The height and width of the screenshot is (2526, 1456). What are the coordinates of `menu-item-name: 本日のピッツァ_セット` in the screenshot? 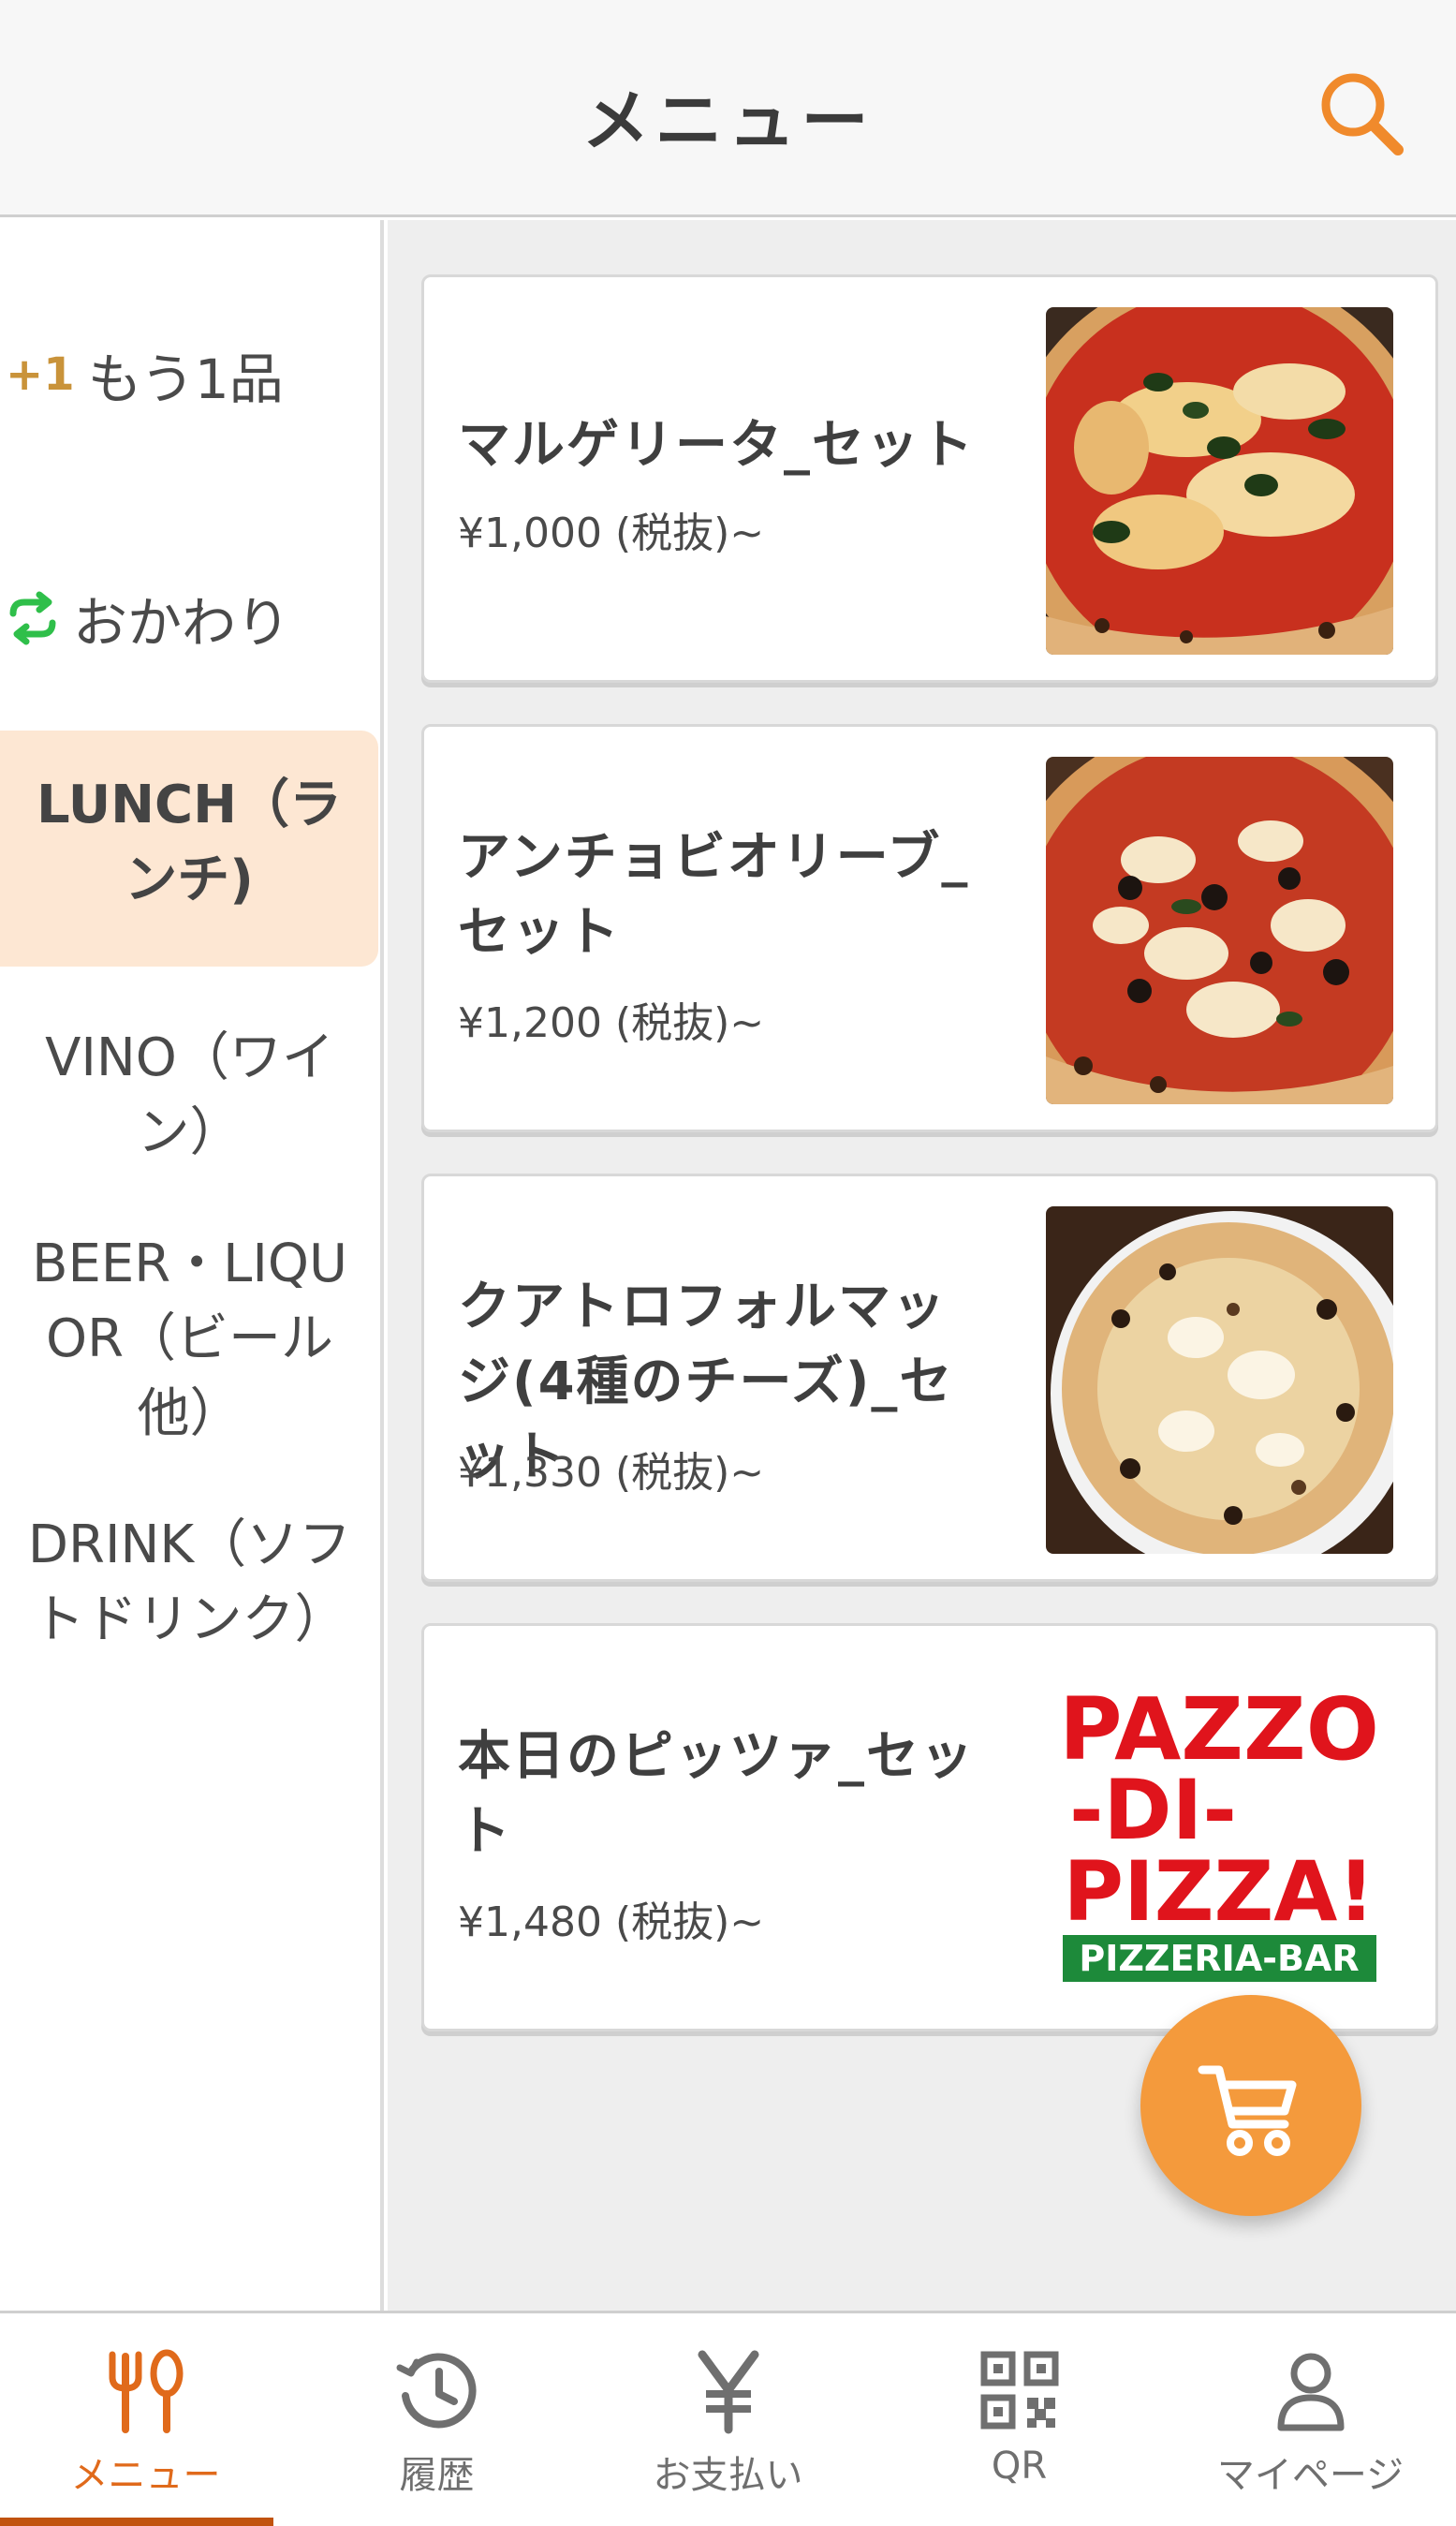 It's located at (716, 1794).